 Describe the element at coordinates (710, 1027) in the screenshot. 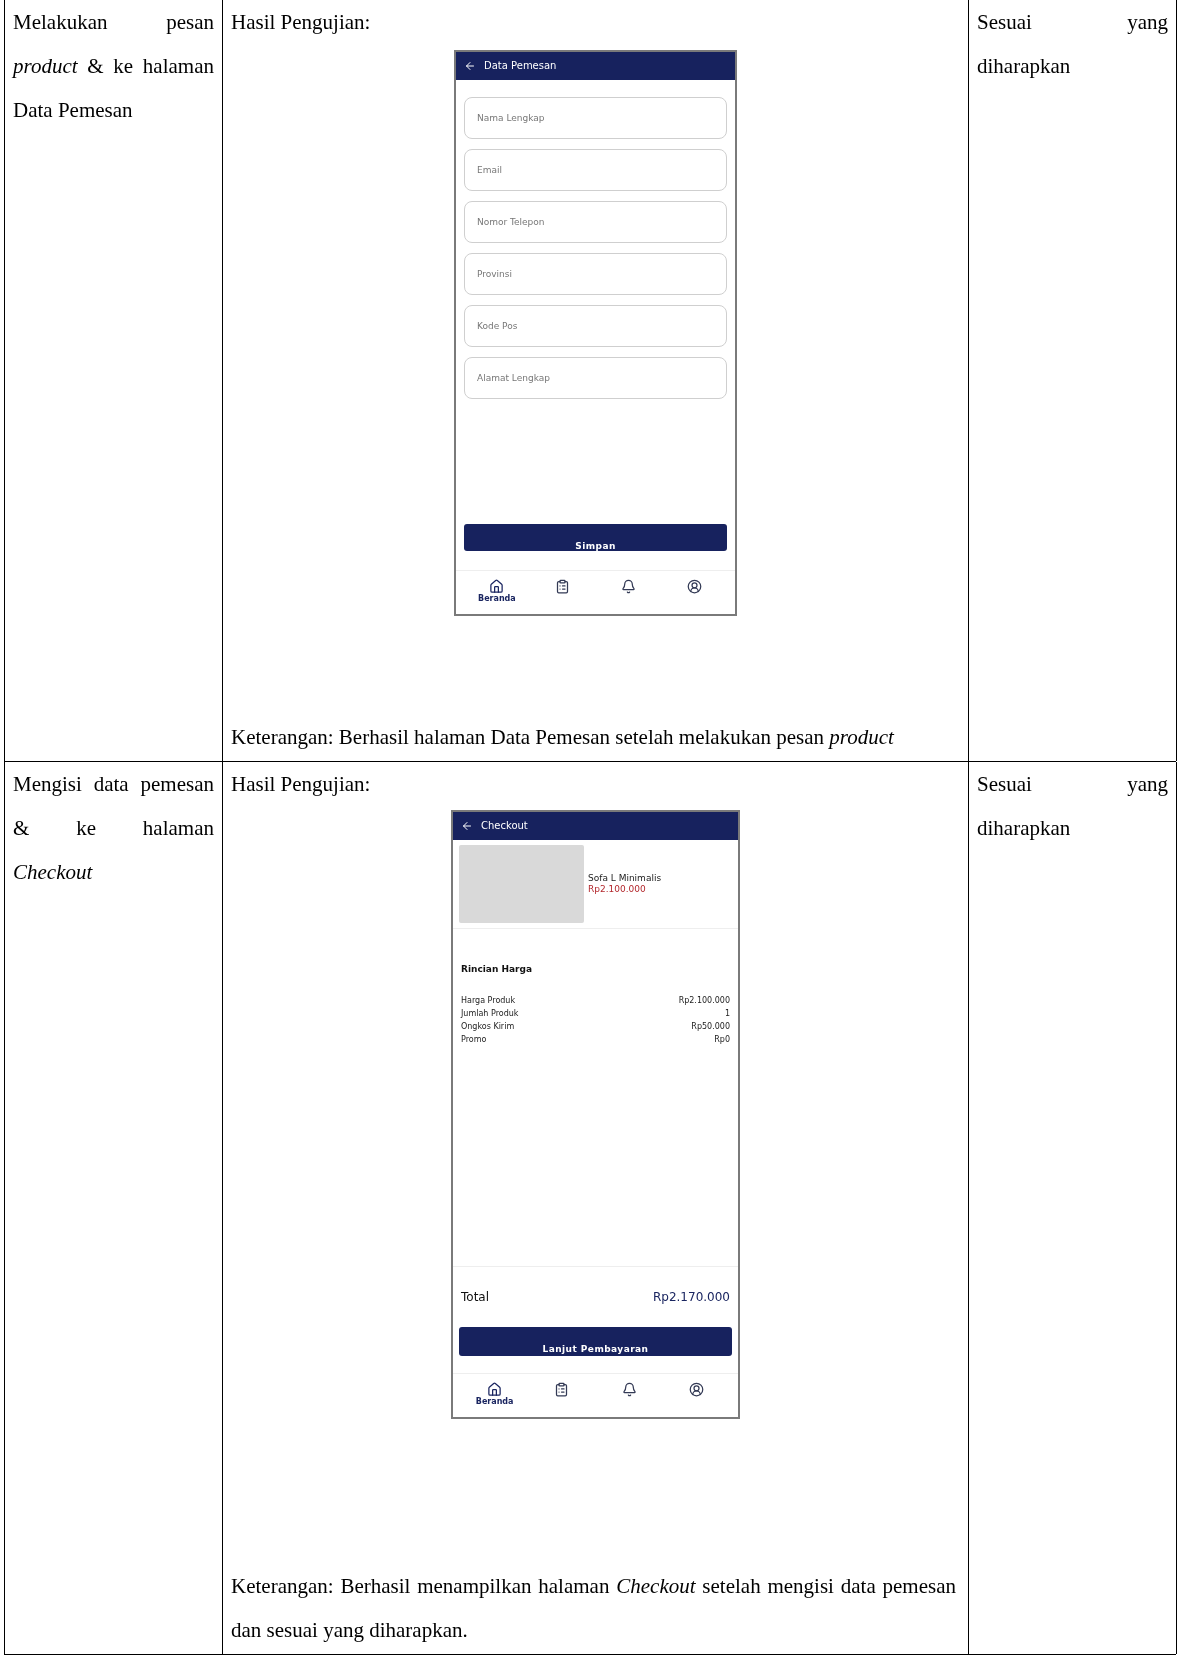

I see `price-value: Rp50.000` at that location.